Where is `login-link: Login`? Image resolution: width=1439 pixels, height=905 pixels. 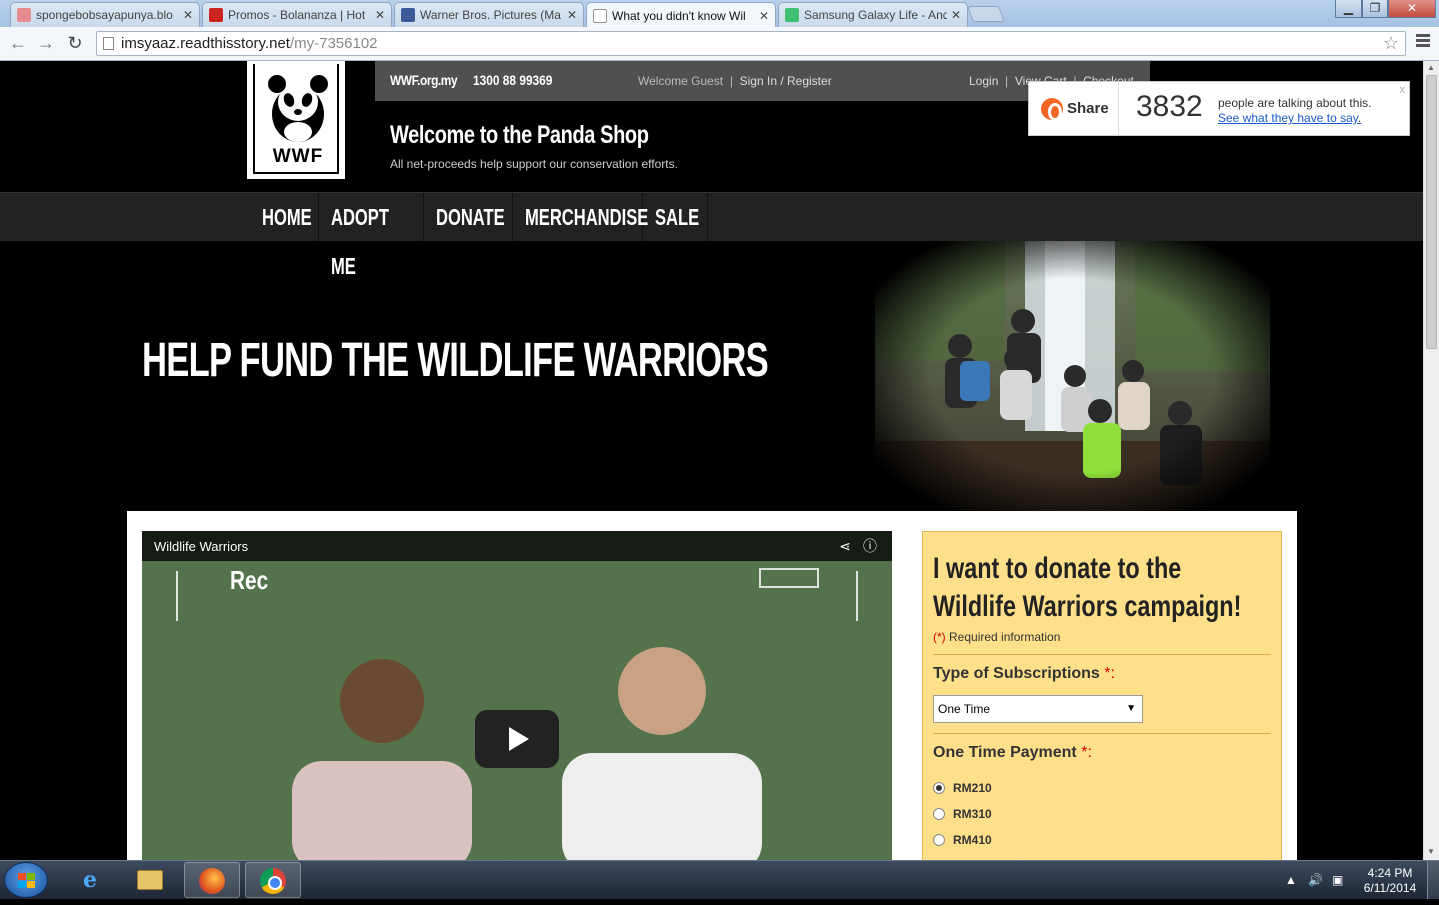
login-link: Login is located at coordinates (983, 81).